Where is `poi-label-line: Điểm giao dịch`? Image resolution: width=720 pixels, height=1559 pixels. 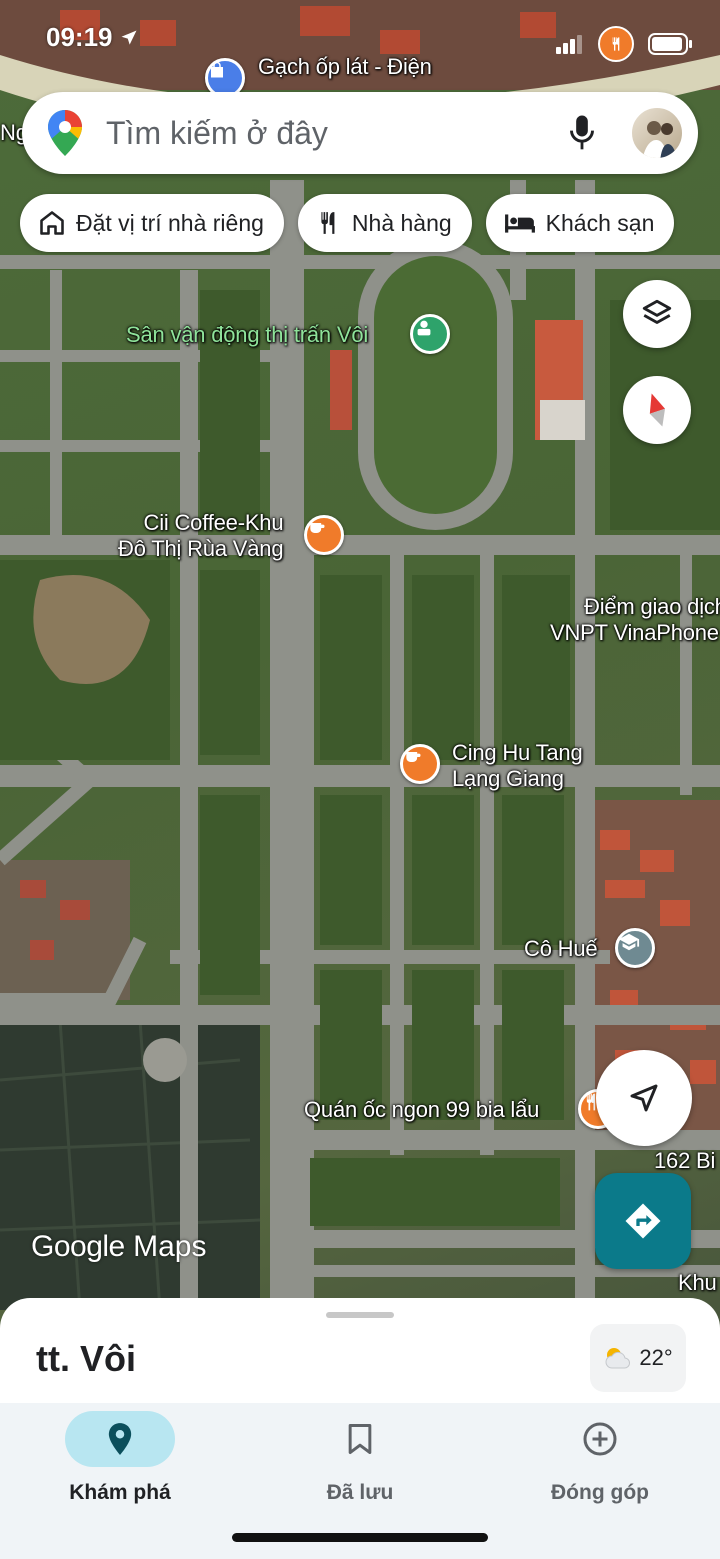
poi-label-line: Điểm giao dịch is located at coordinates (652, 606).